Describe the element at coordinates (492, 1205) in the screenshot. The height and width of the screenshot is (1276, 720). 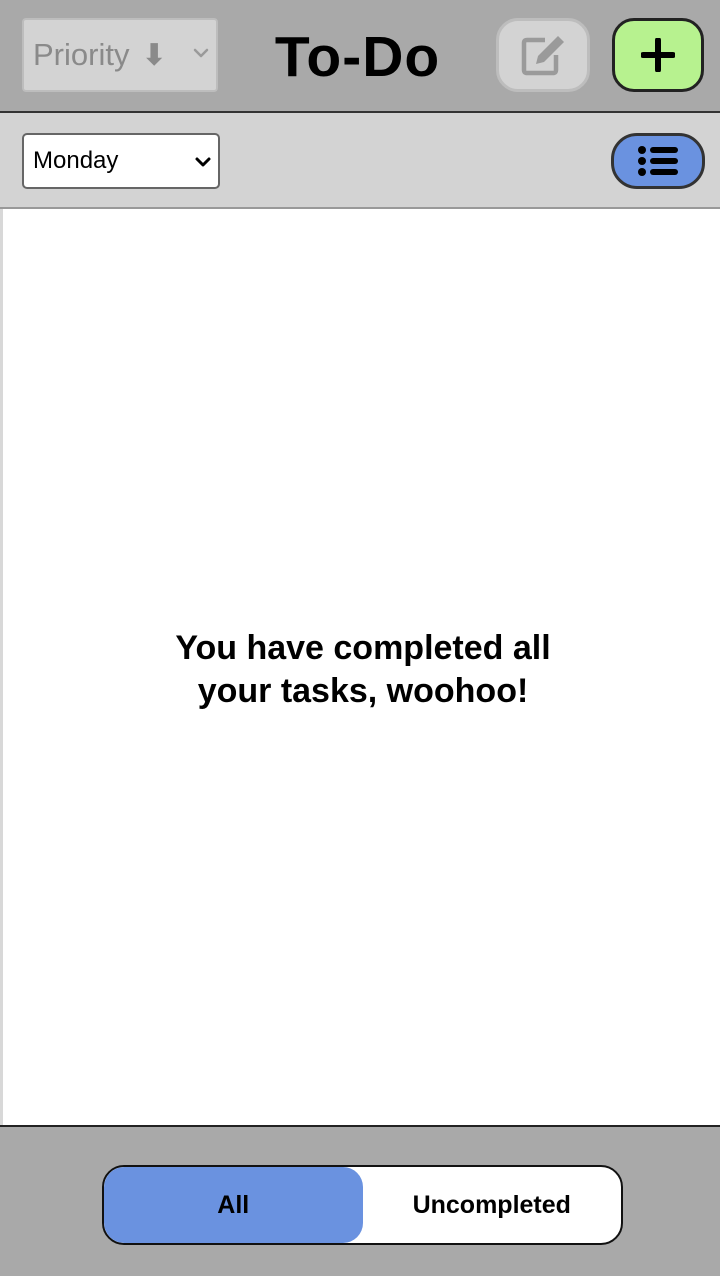
I see `filter-uncompleted-button: Uncompleted` at that location.